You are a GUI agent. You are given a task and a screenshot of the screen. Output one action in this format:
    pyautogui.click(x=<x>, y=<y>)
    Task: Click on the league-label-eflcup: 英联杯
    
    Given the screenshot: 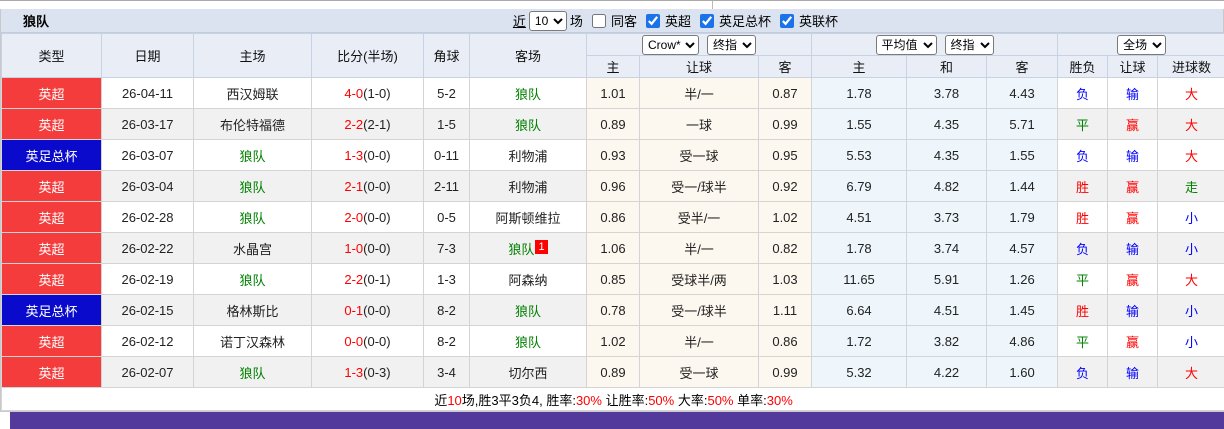 What is the action you would take?
    pyautogui.click(x=818, y=21)
    